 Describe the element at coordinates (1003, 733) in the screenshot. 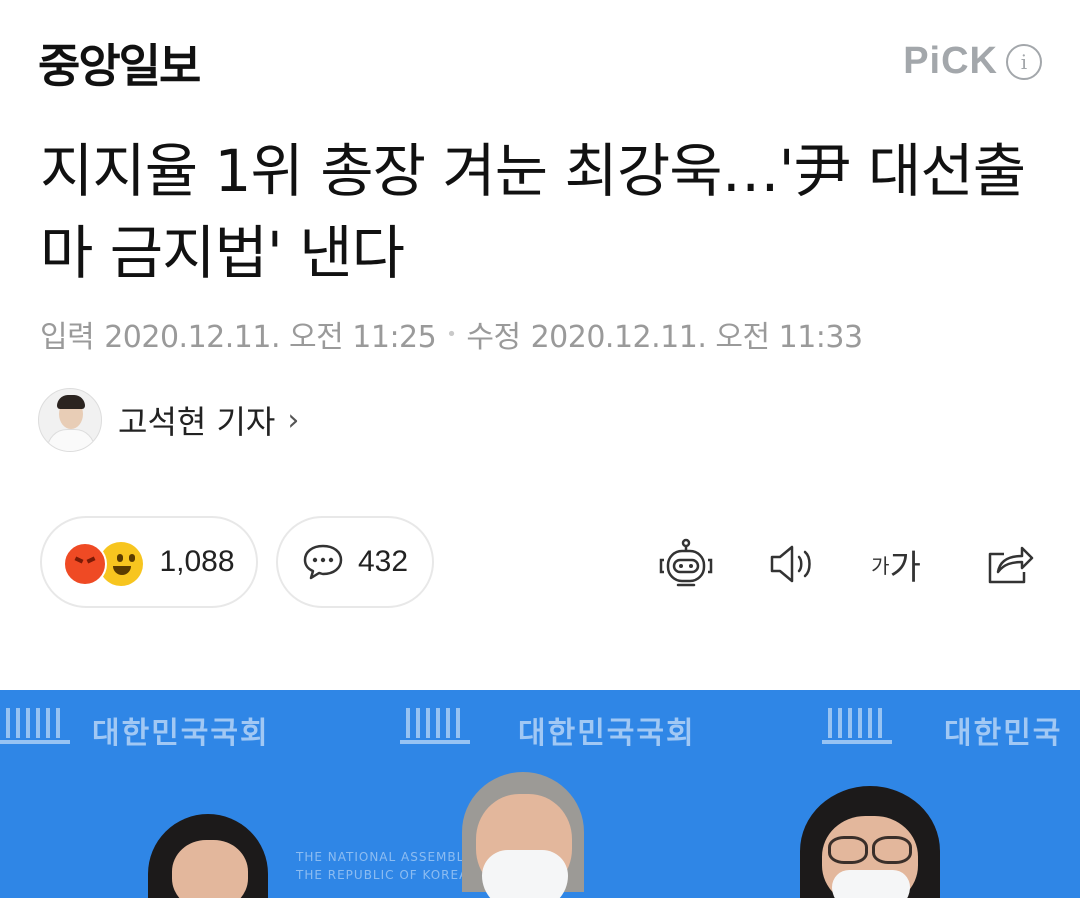

I see `banner-text-partial: 대한민국` at that location.